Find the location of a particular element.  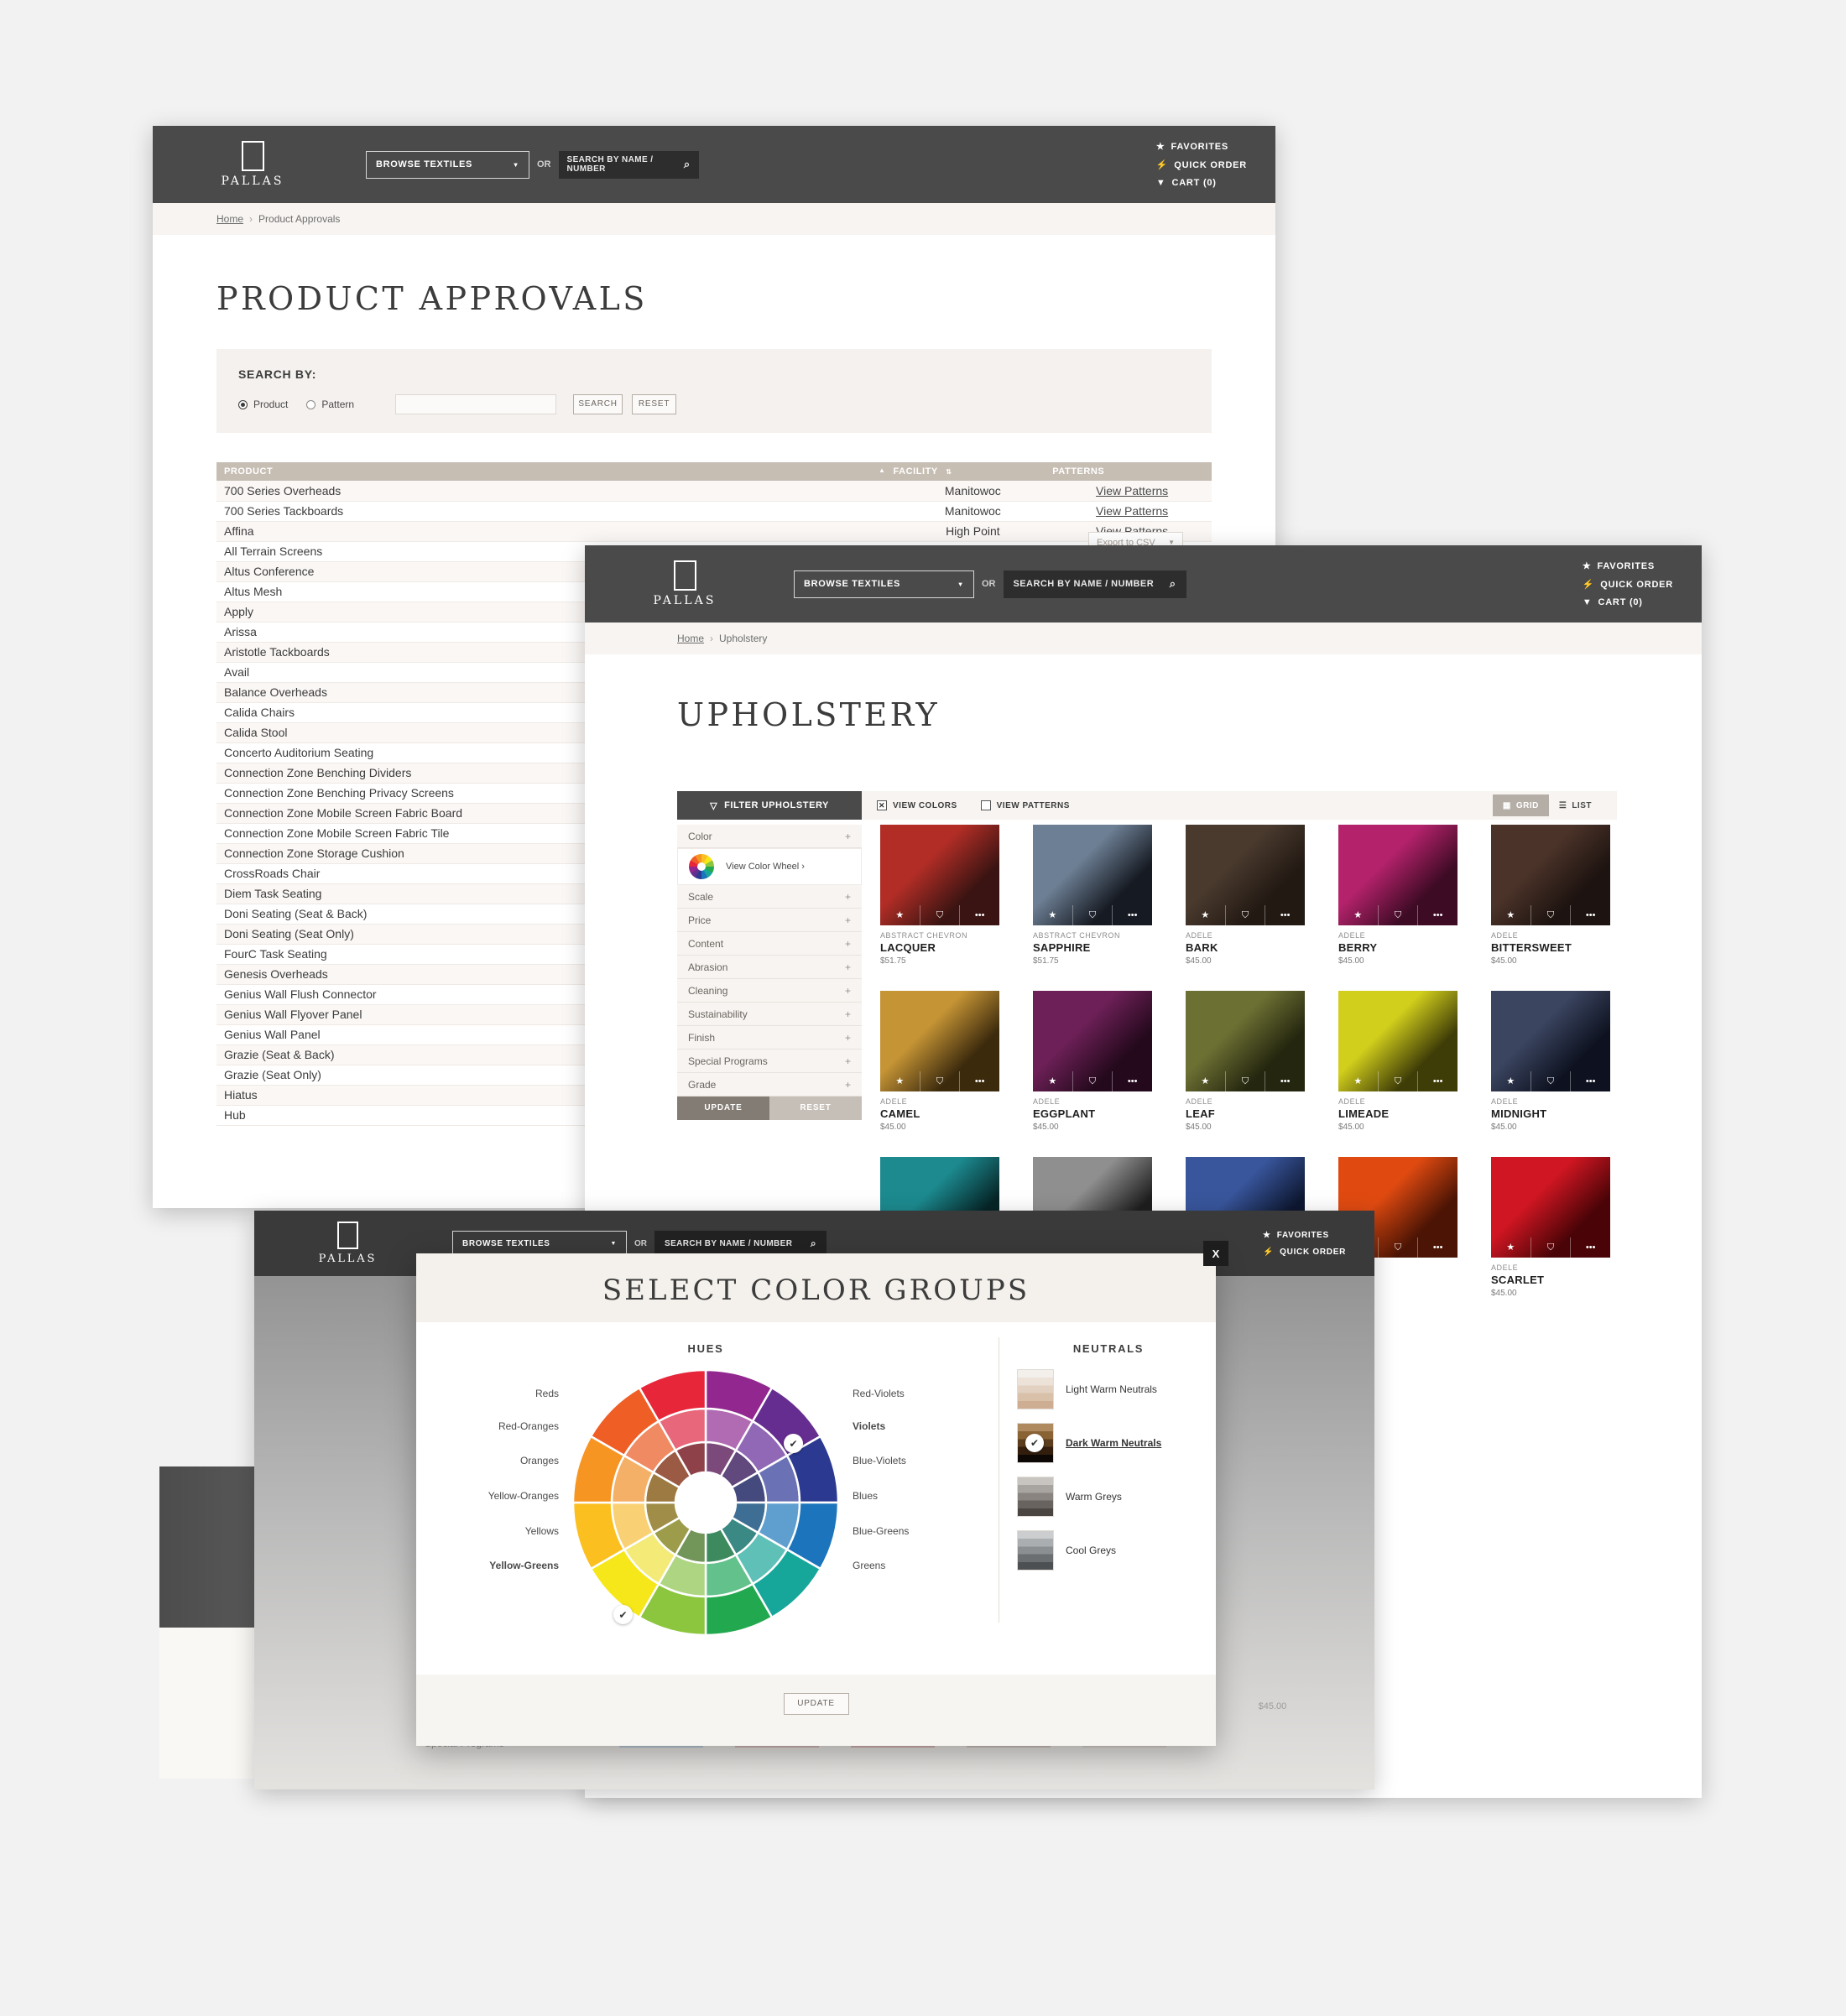

facet-content: Content + is located at coordinates (769, 944).